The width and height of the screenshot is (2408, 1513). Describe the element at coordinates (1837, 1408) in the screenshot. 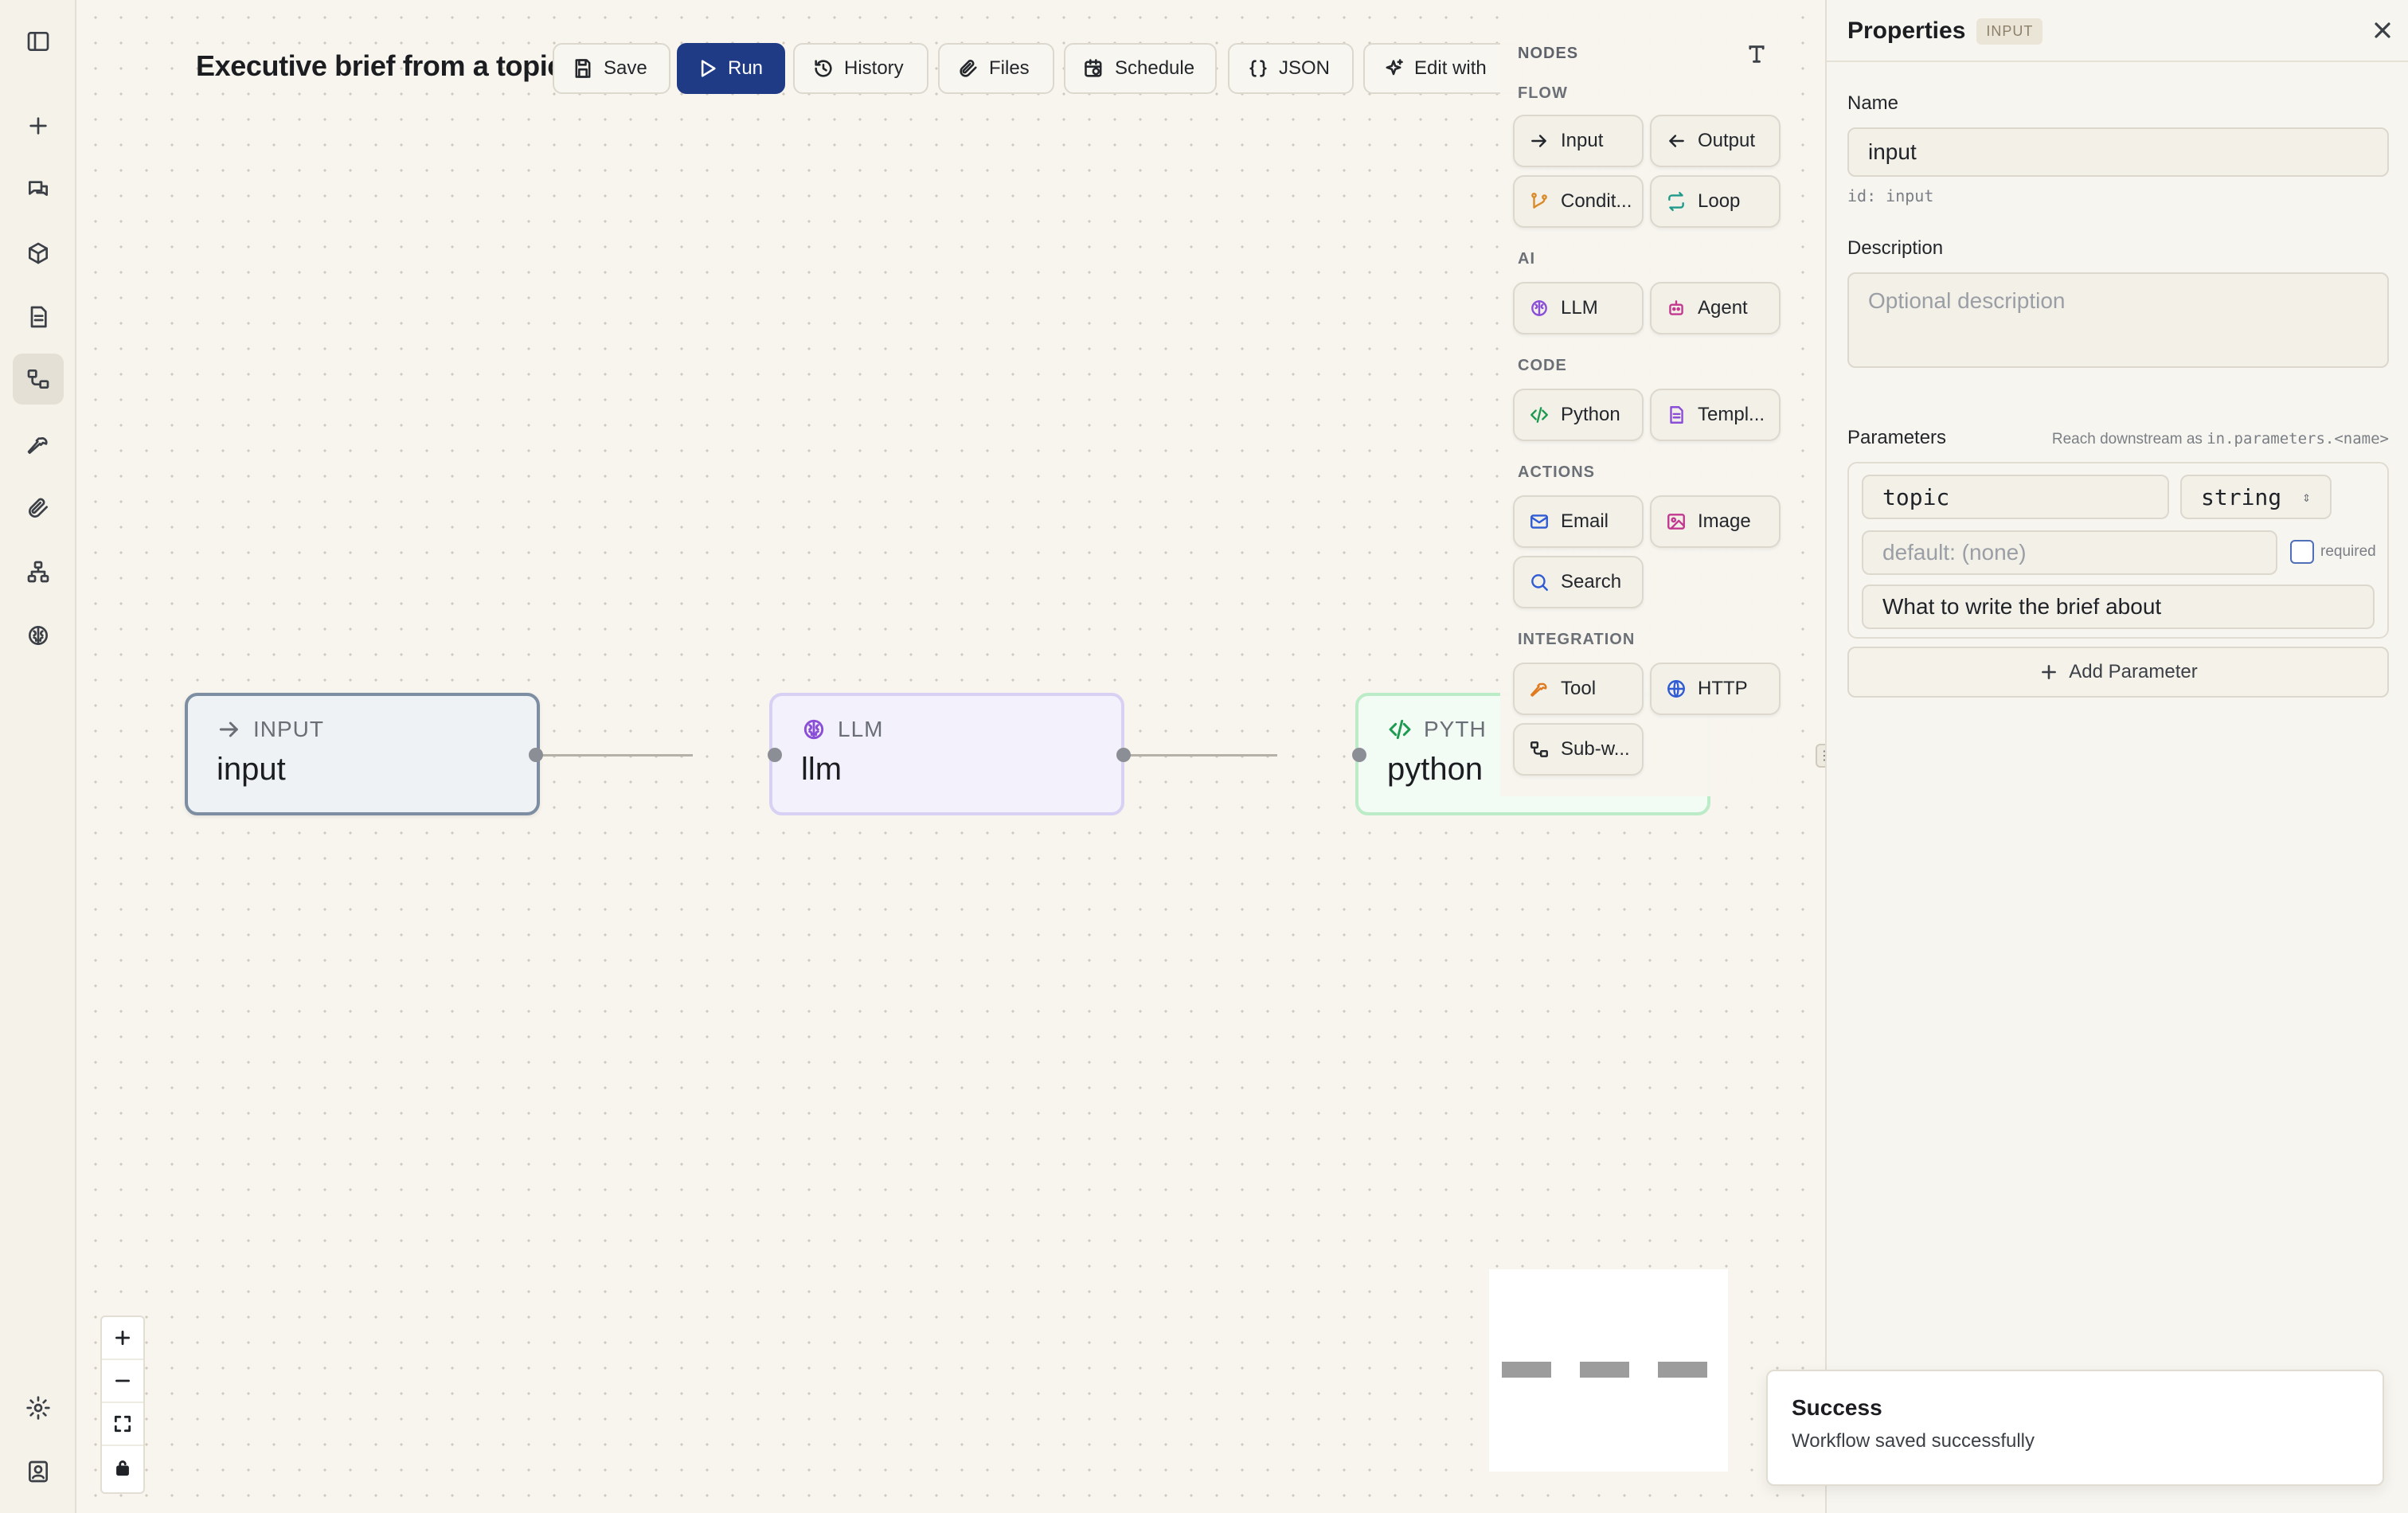

I see `toast-title: Success` at that location.